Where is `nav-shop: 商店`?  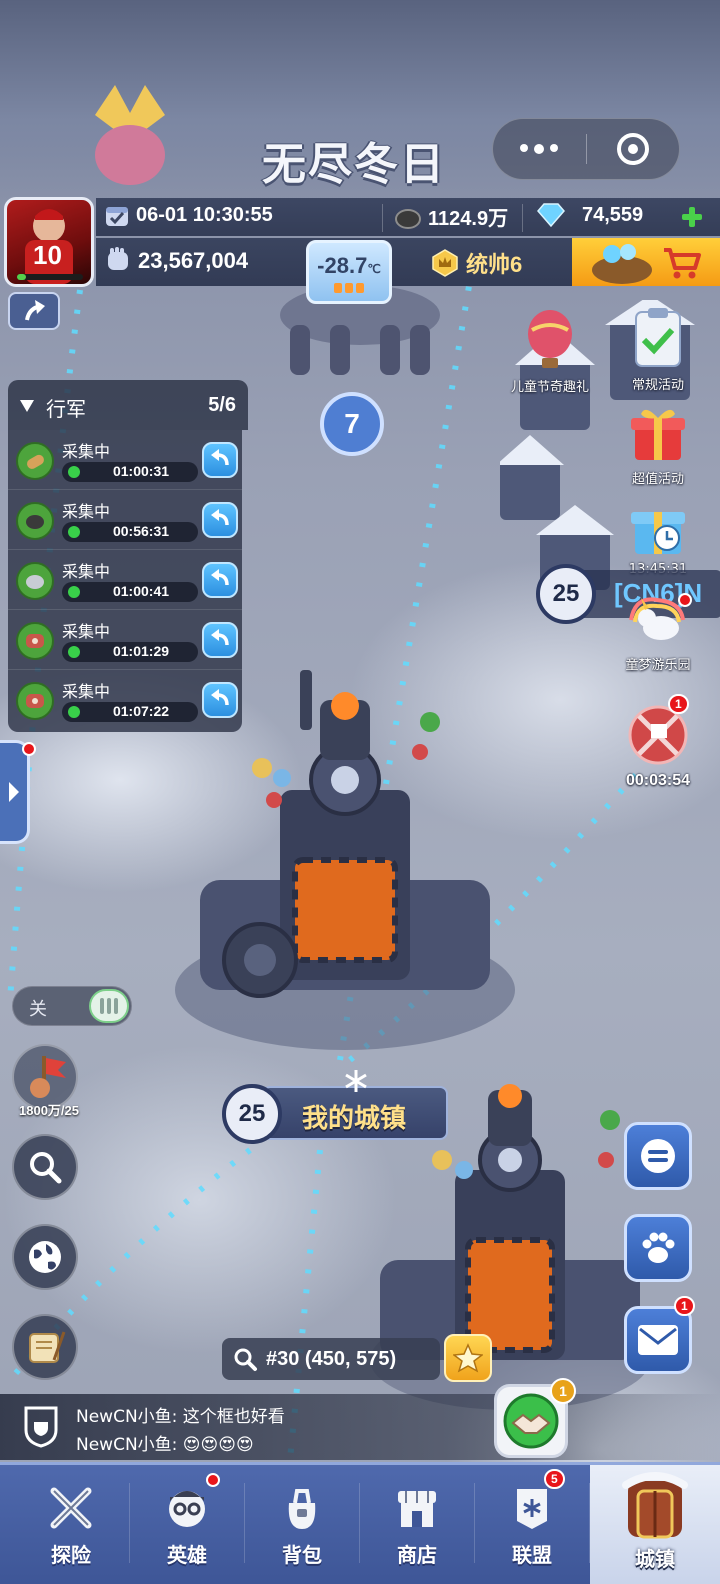 nav-shop: 商店 is located at coordinates (417, 1524).